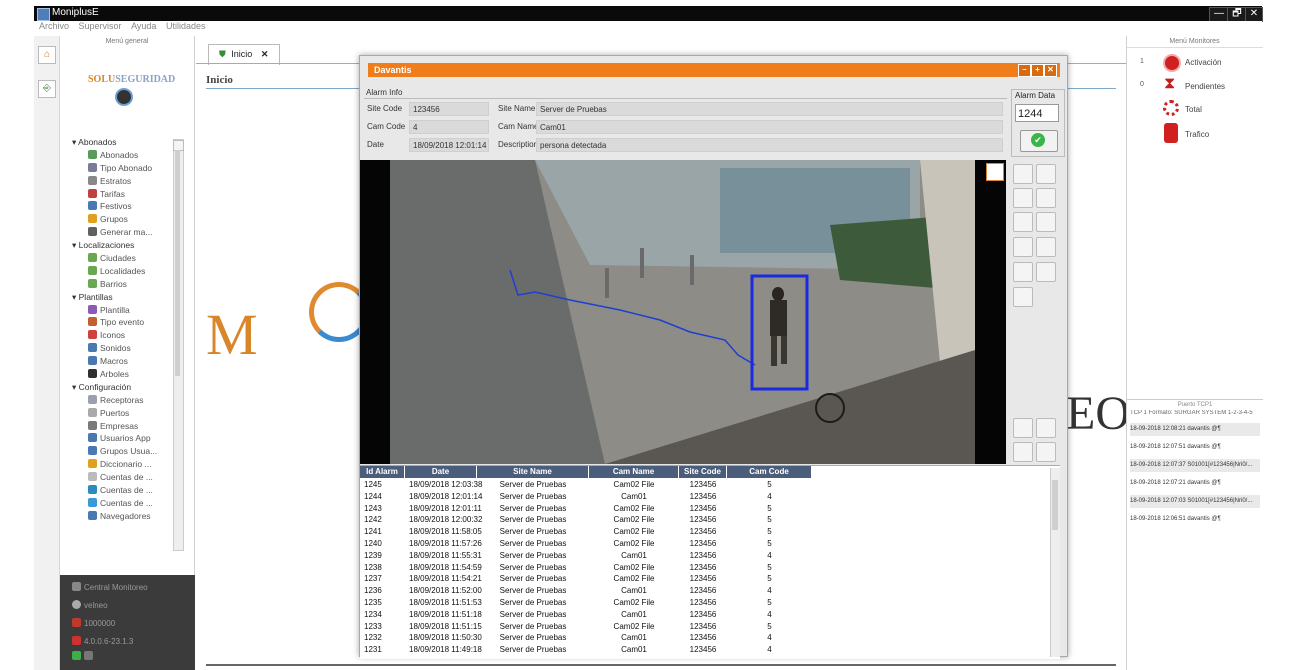  What do you see at coordinates (186, 26) in the screenshot?
I see `menu-utilidades: Utilidades` at bounding box center [186, 26].